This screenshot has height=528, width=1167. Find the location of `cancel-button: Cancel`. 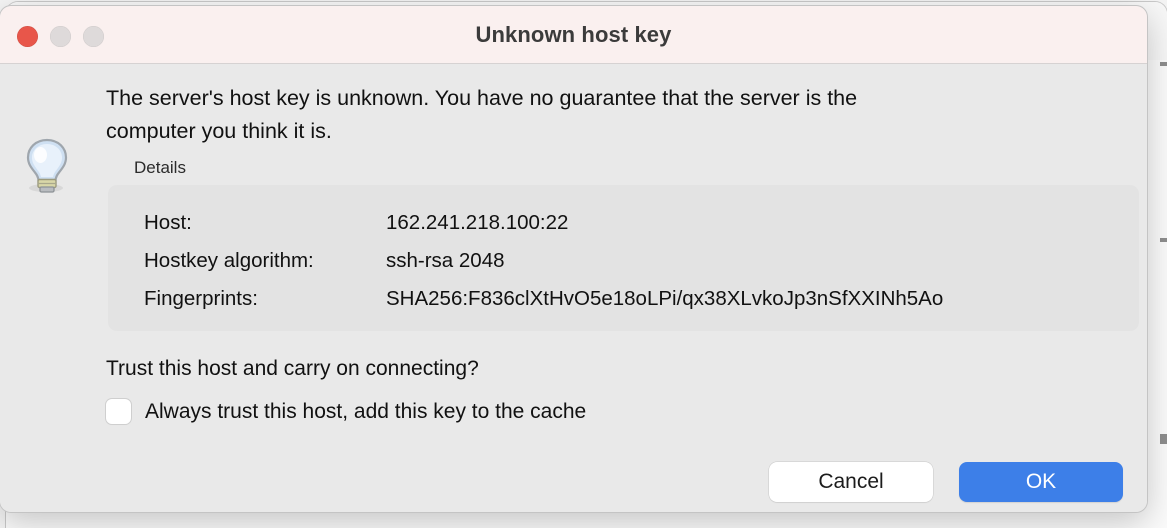

cancel-button: Cancel is located at coordinates (851, 482).